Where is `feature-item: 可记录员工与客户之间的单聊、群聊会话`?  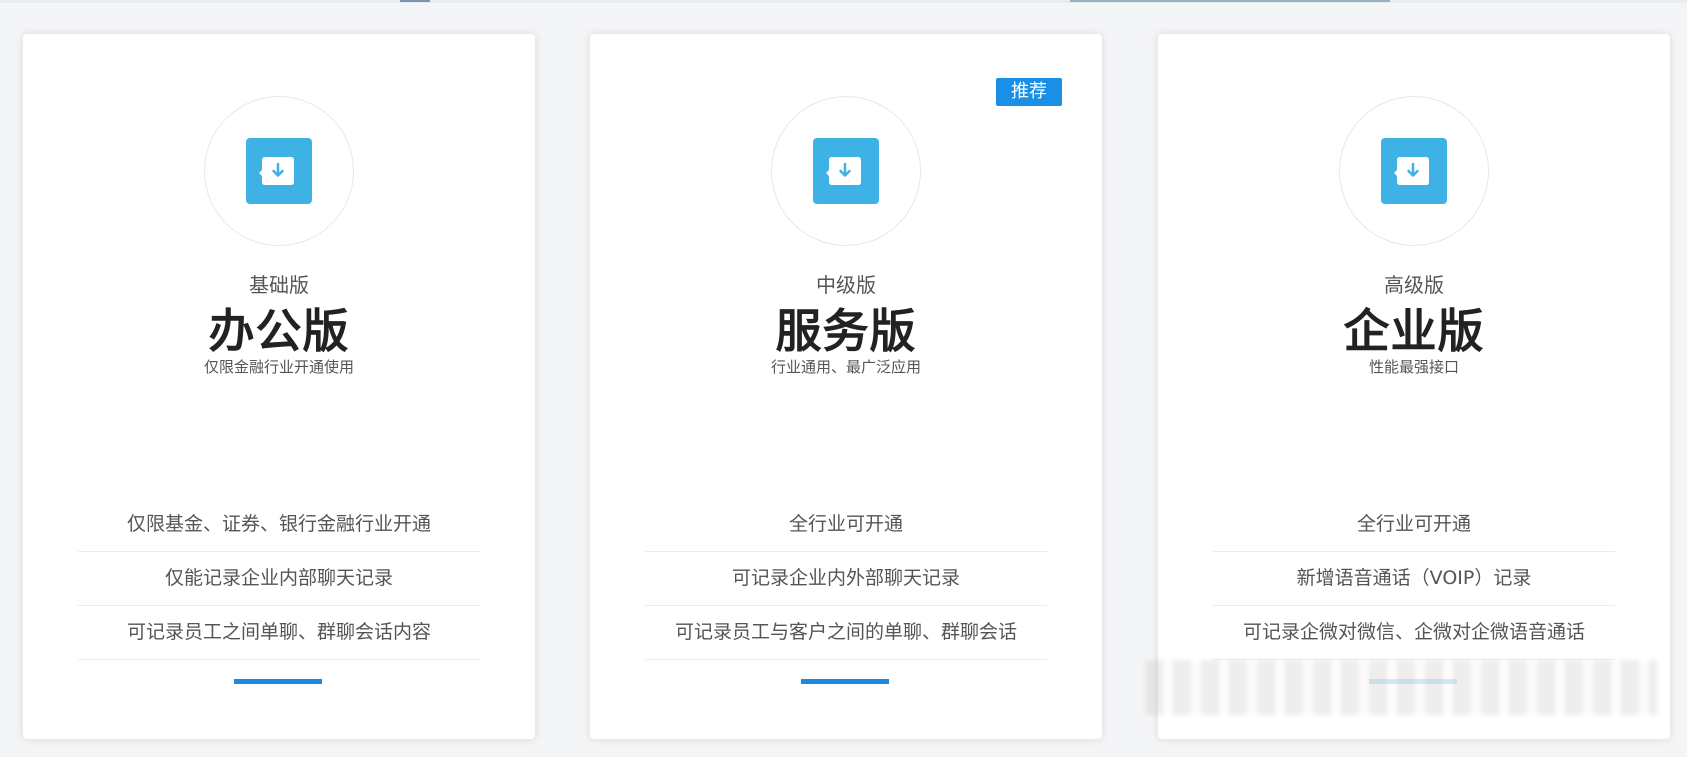 feature-item: 可记录员工与客户之间的单聊、群聊会话 is located at coordinates (846, 633).